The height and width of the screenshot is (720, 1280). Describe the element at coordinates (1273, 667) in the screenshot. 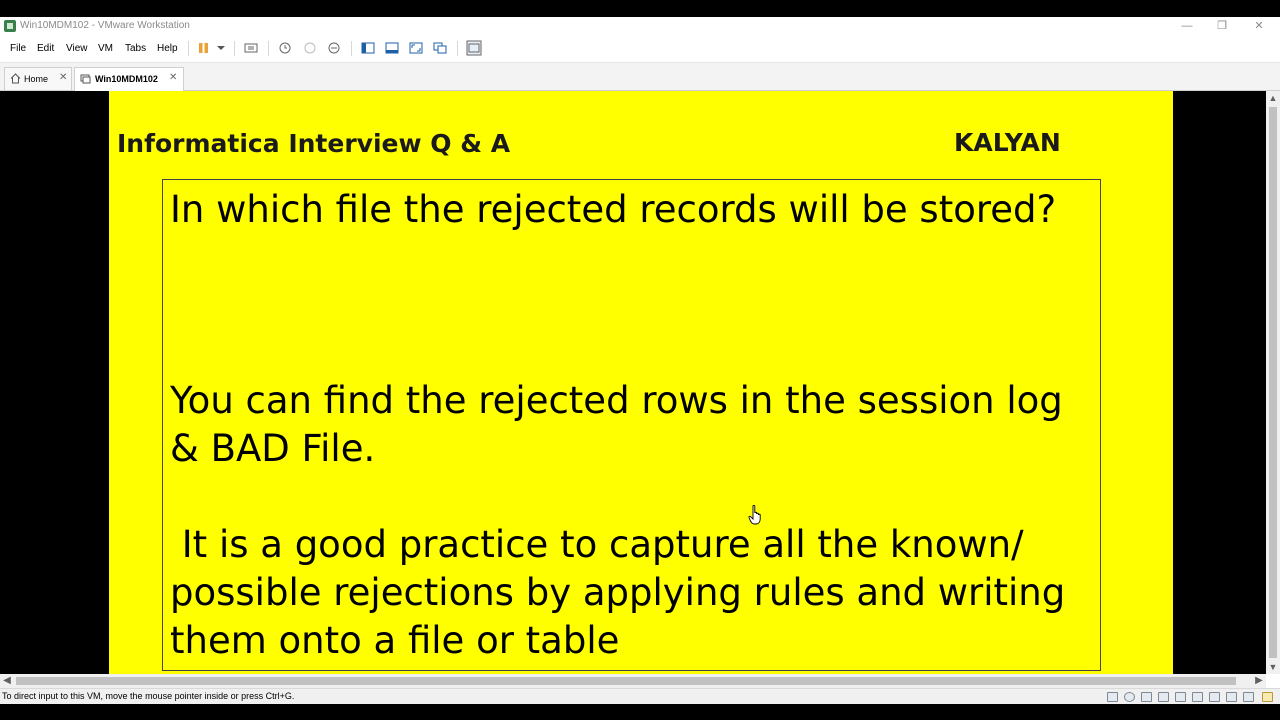

I see `scroll-down-icon: ▼` at that location.